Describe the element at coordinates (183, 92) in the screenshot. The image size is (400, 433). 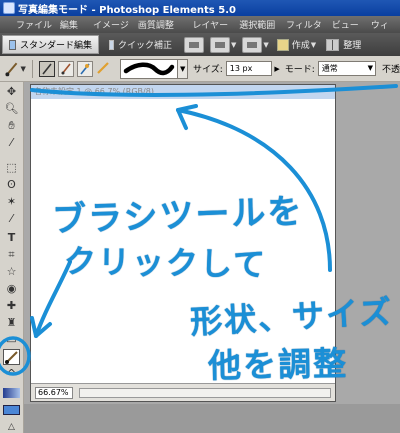
I see `document-title: 名称未設定 1 @ 66.7% (RGB/8)` at that location.